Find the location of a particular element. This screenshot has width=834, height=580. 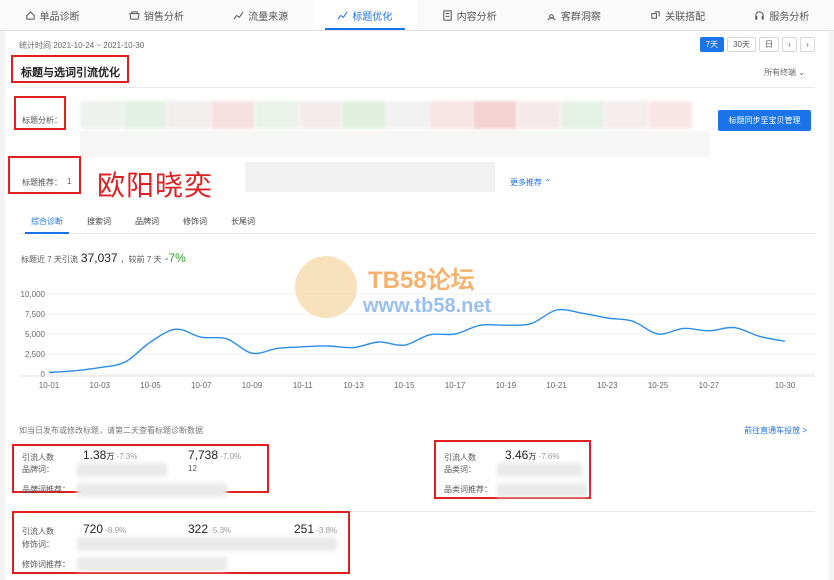

blurred-category-recommend is located at coordinates (542, 490).